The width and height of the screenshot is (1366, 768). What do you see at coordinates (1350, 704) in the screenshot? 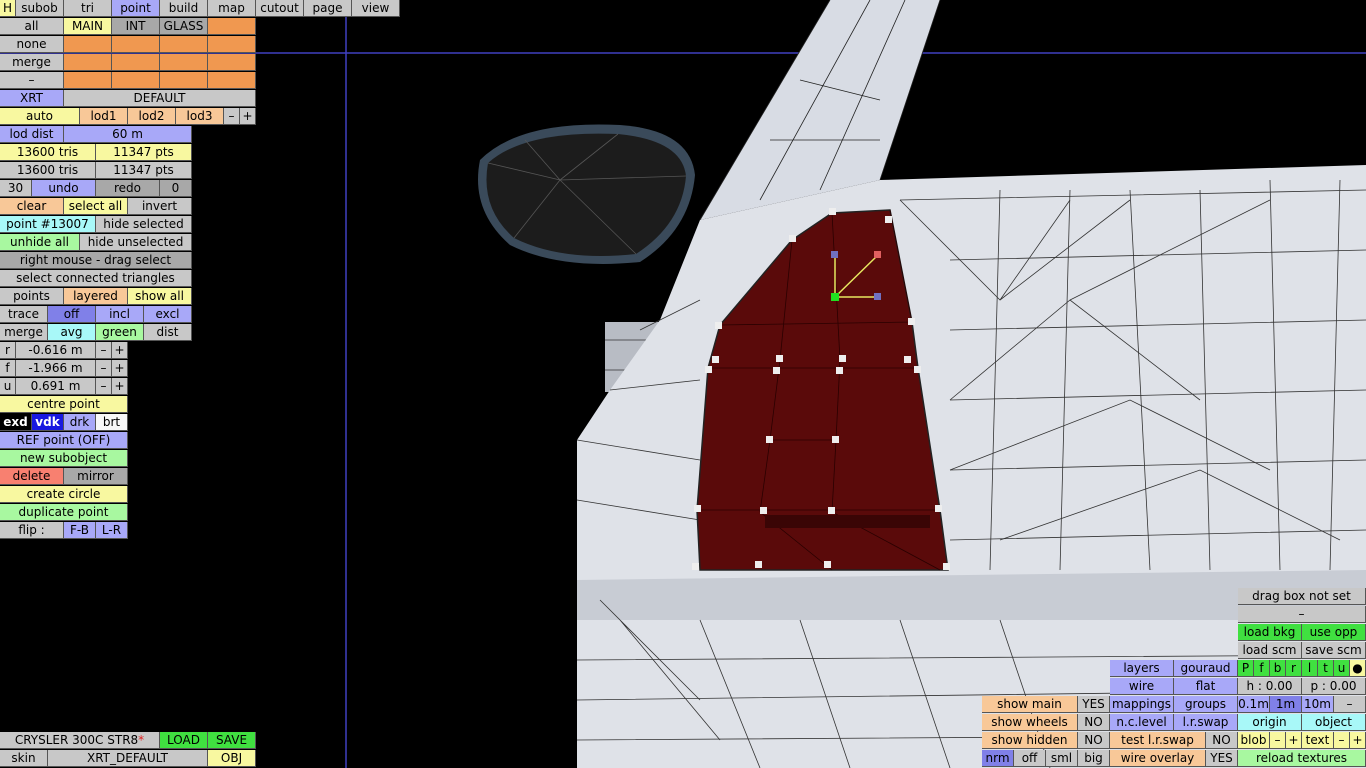
I see `step-minus-button: –` at bounding box center [1350, 704].